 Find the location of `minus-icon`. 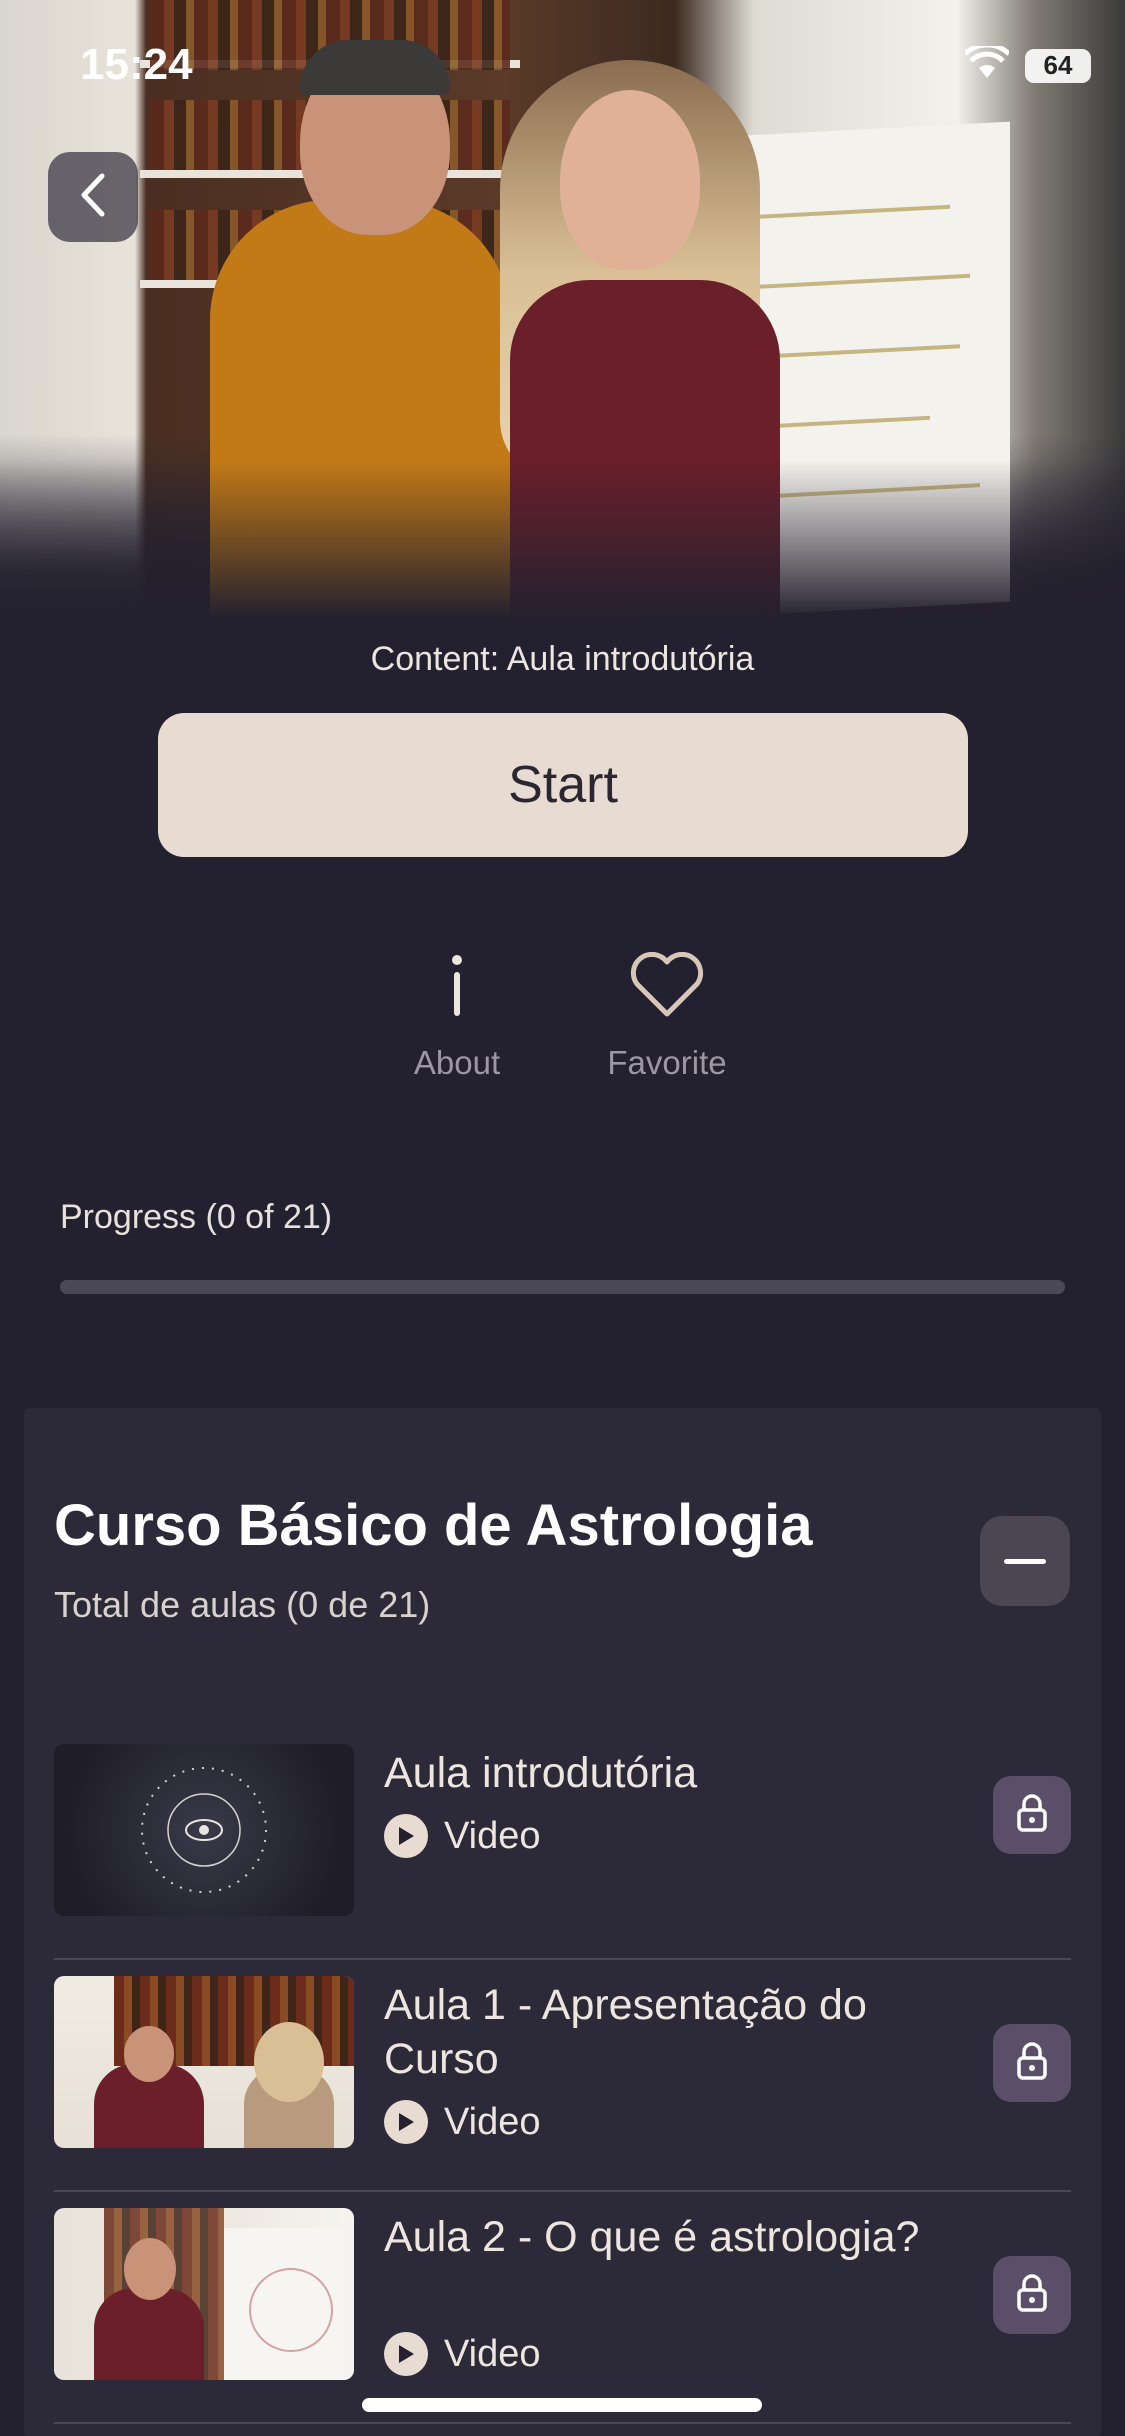

minus-icon is located at coordinates (1025, 1561).